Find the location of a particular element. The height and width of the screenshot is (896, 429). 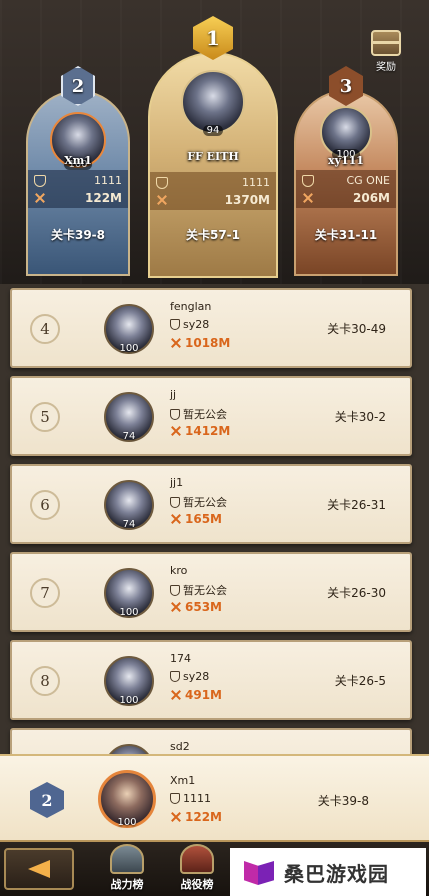

back-button is located at coordinates (39, 869).